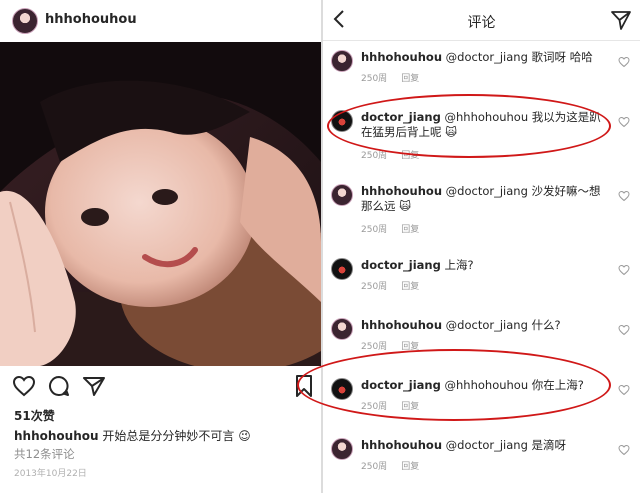 The width and height of the screenshot is (640, 500). I want to click on post-caption: hhhohouhou 开始总是分分钟妙不可言 😉, so click(132, 435).